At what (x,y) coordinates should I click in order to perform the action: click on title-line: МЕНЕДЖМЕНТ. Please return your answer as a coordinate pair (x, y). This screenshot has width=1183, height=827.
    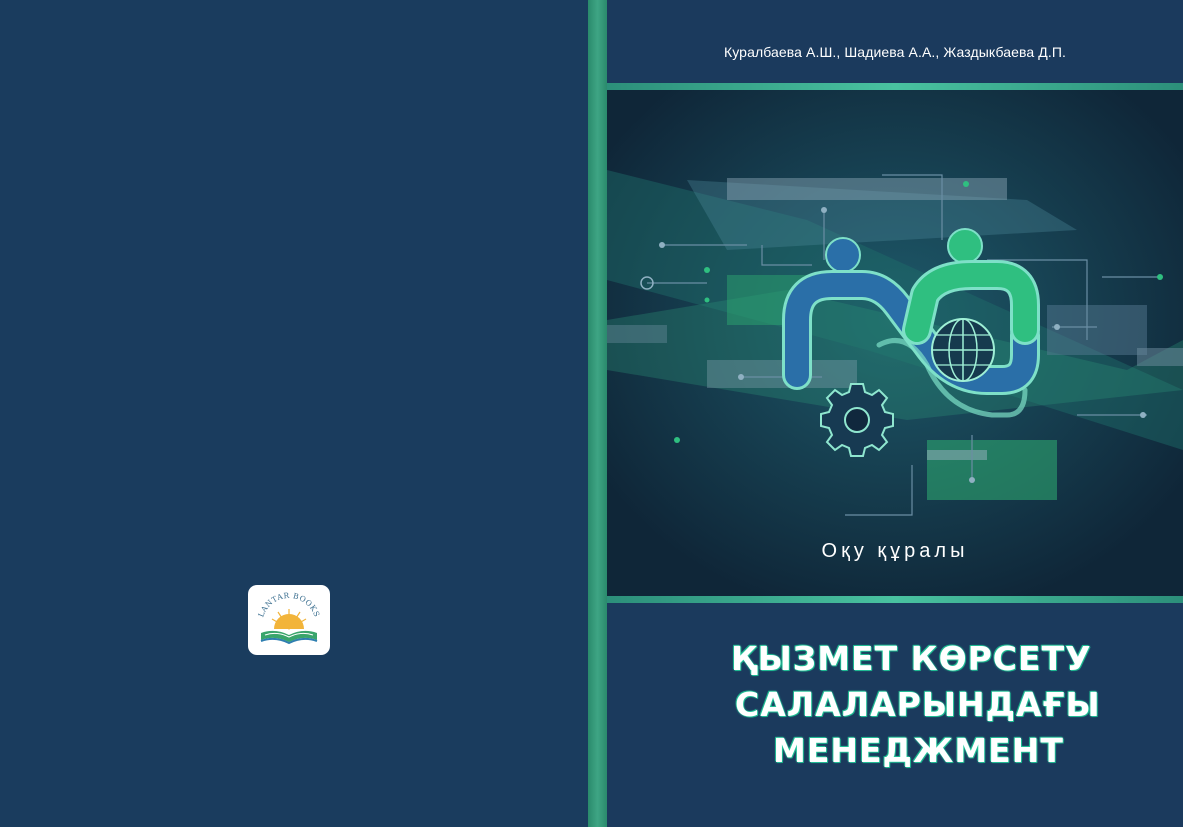
    Looking at the image, I should click on (918, 750).